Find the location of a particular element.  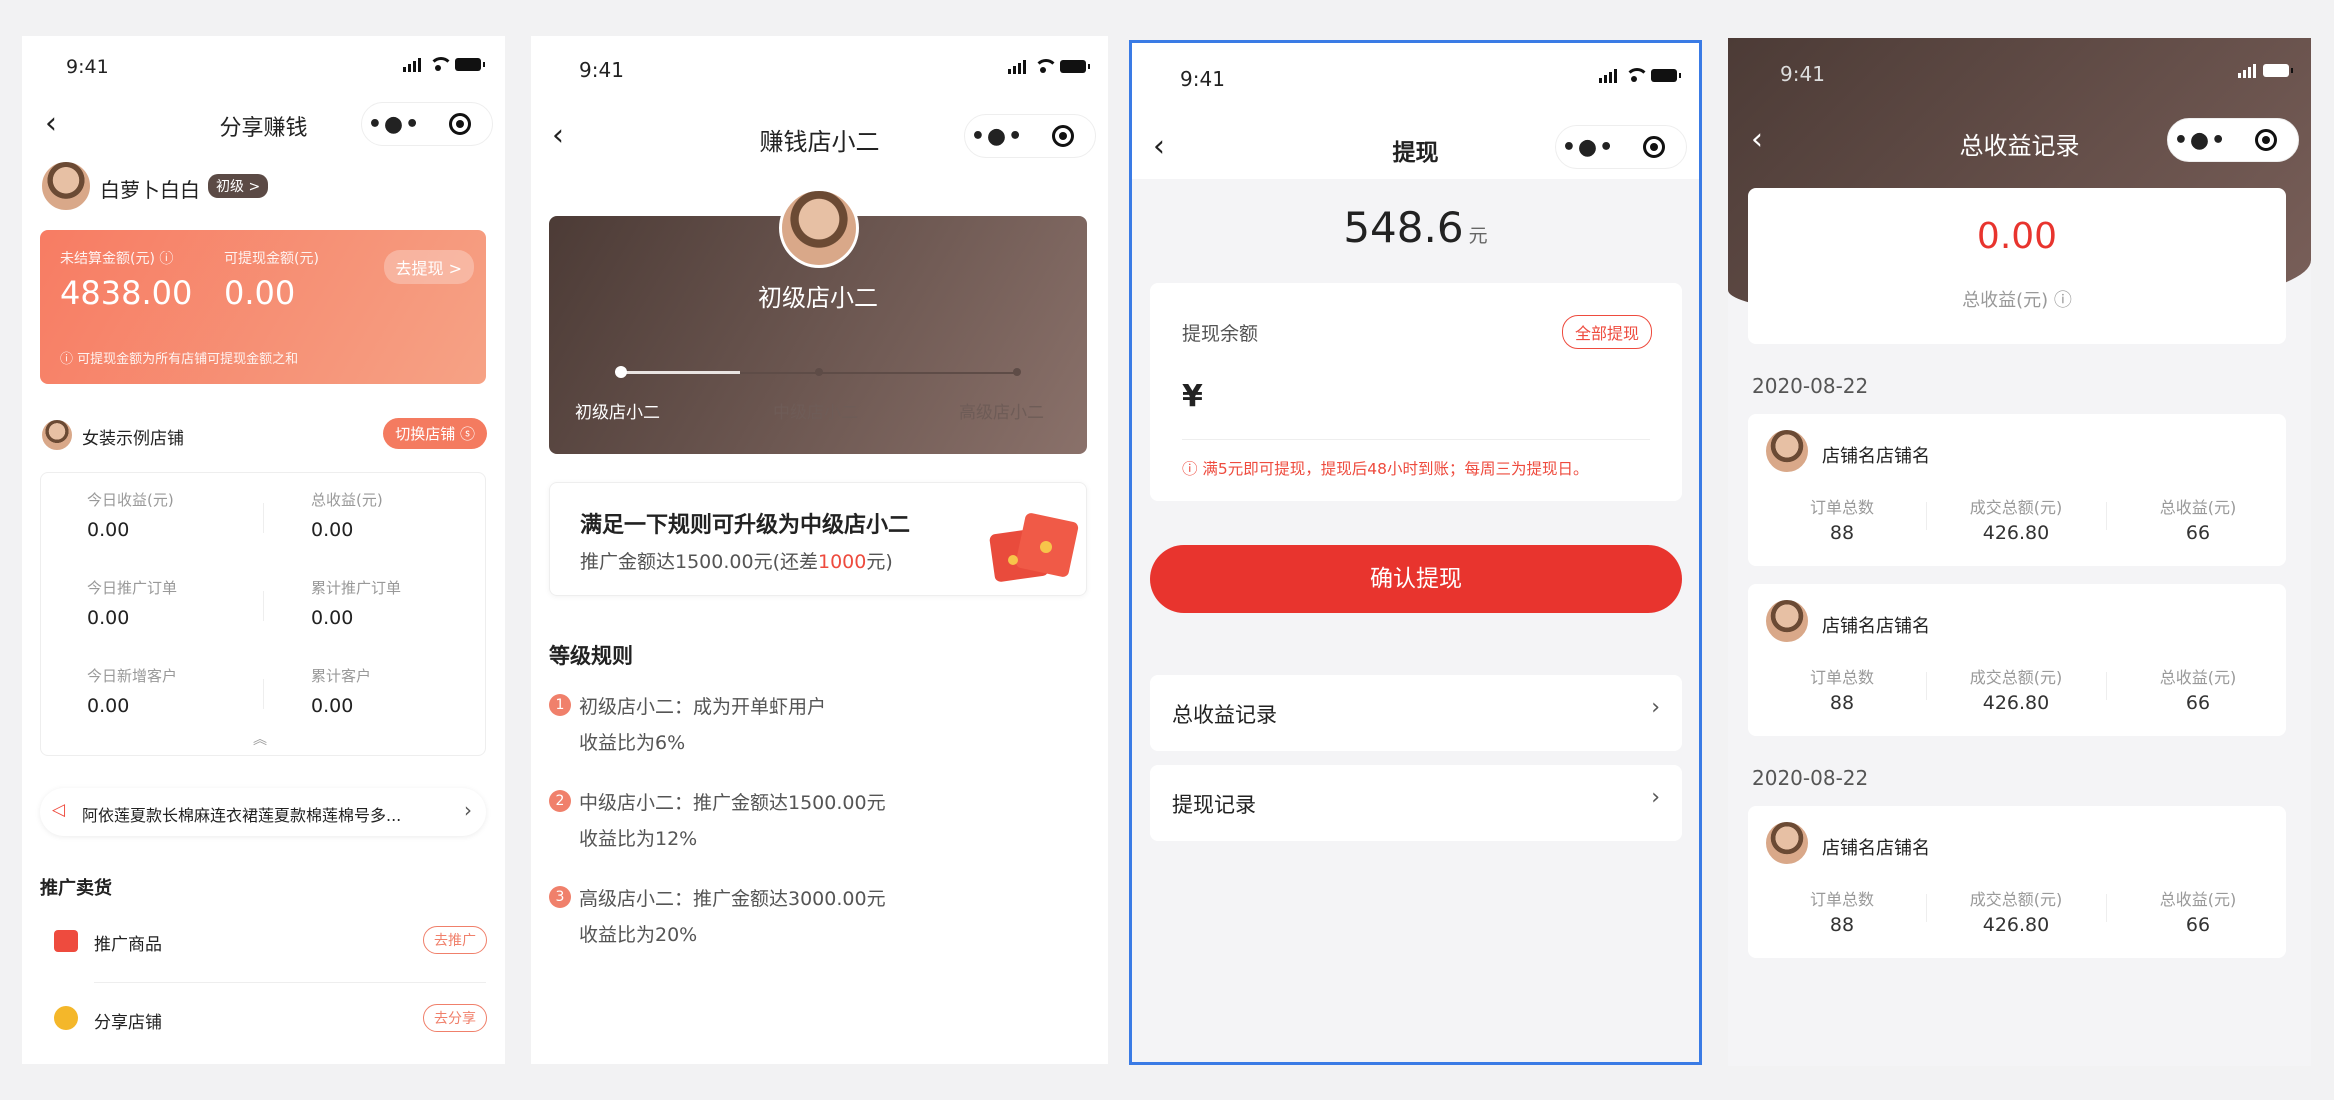

speaker-icon: ◁ is located at coordinates (59, 810).